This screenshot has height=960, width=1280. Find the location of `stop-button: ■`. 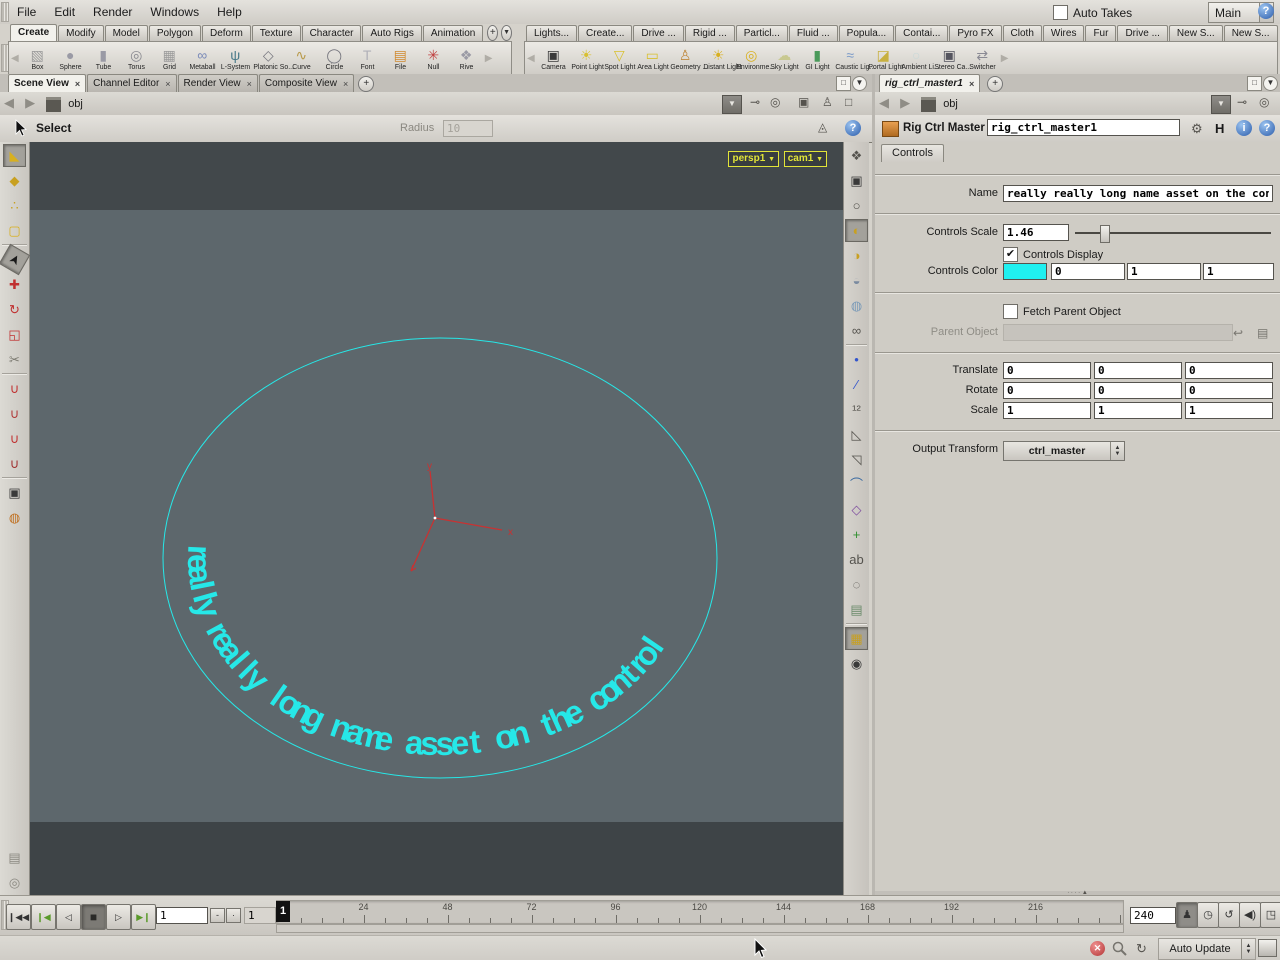

stop-button: ■ is located at coordinates (93, 917).